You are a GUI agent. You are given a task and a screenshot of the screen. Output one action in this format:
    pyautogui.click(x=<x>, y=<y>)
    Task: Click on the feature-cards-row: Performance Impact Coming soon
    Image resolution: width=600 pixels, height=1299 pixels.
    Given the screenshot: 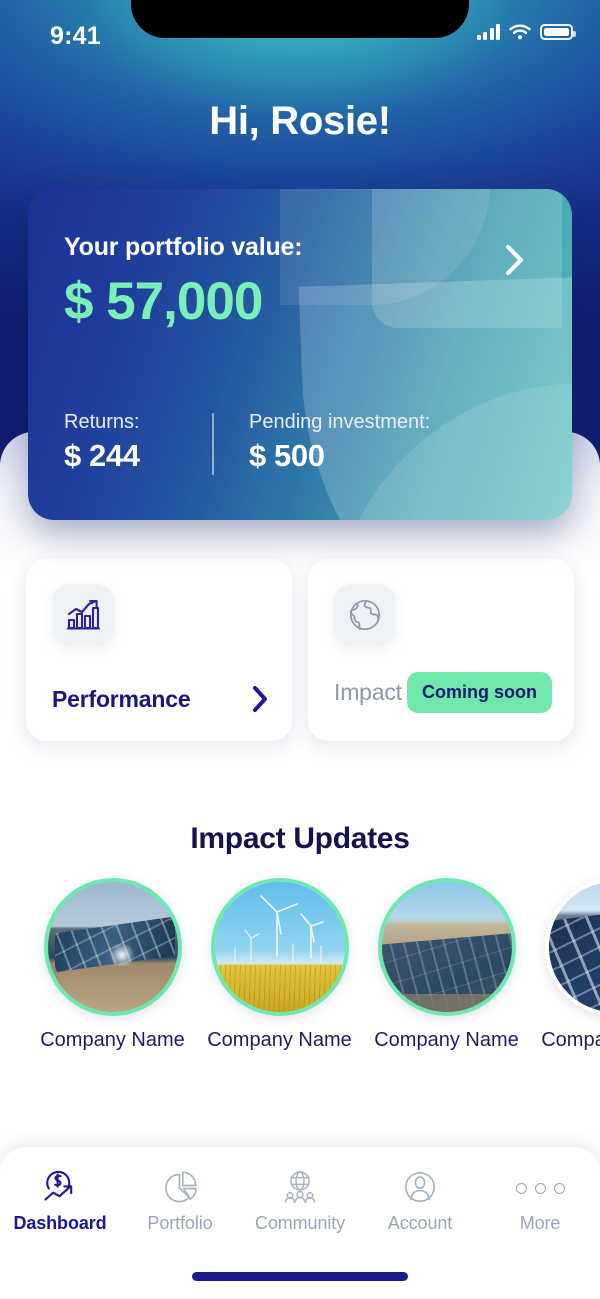 What is the action you would take?
    pyautogui.click(x=300, y=650)
    